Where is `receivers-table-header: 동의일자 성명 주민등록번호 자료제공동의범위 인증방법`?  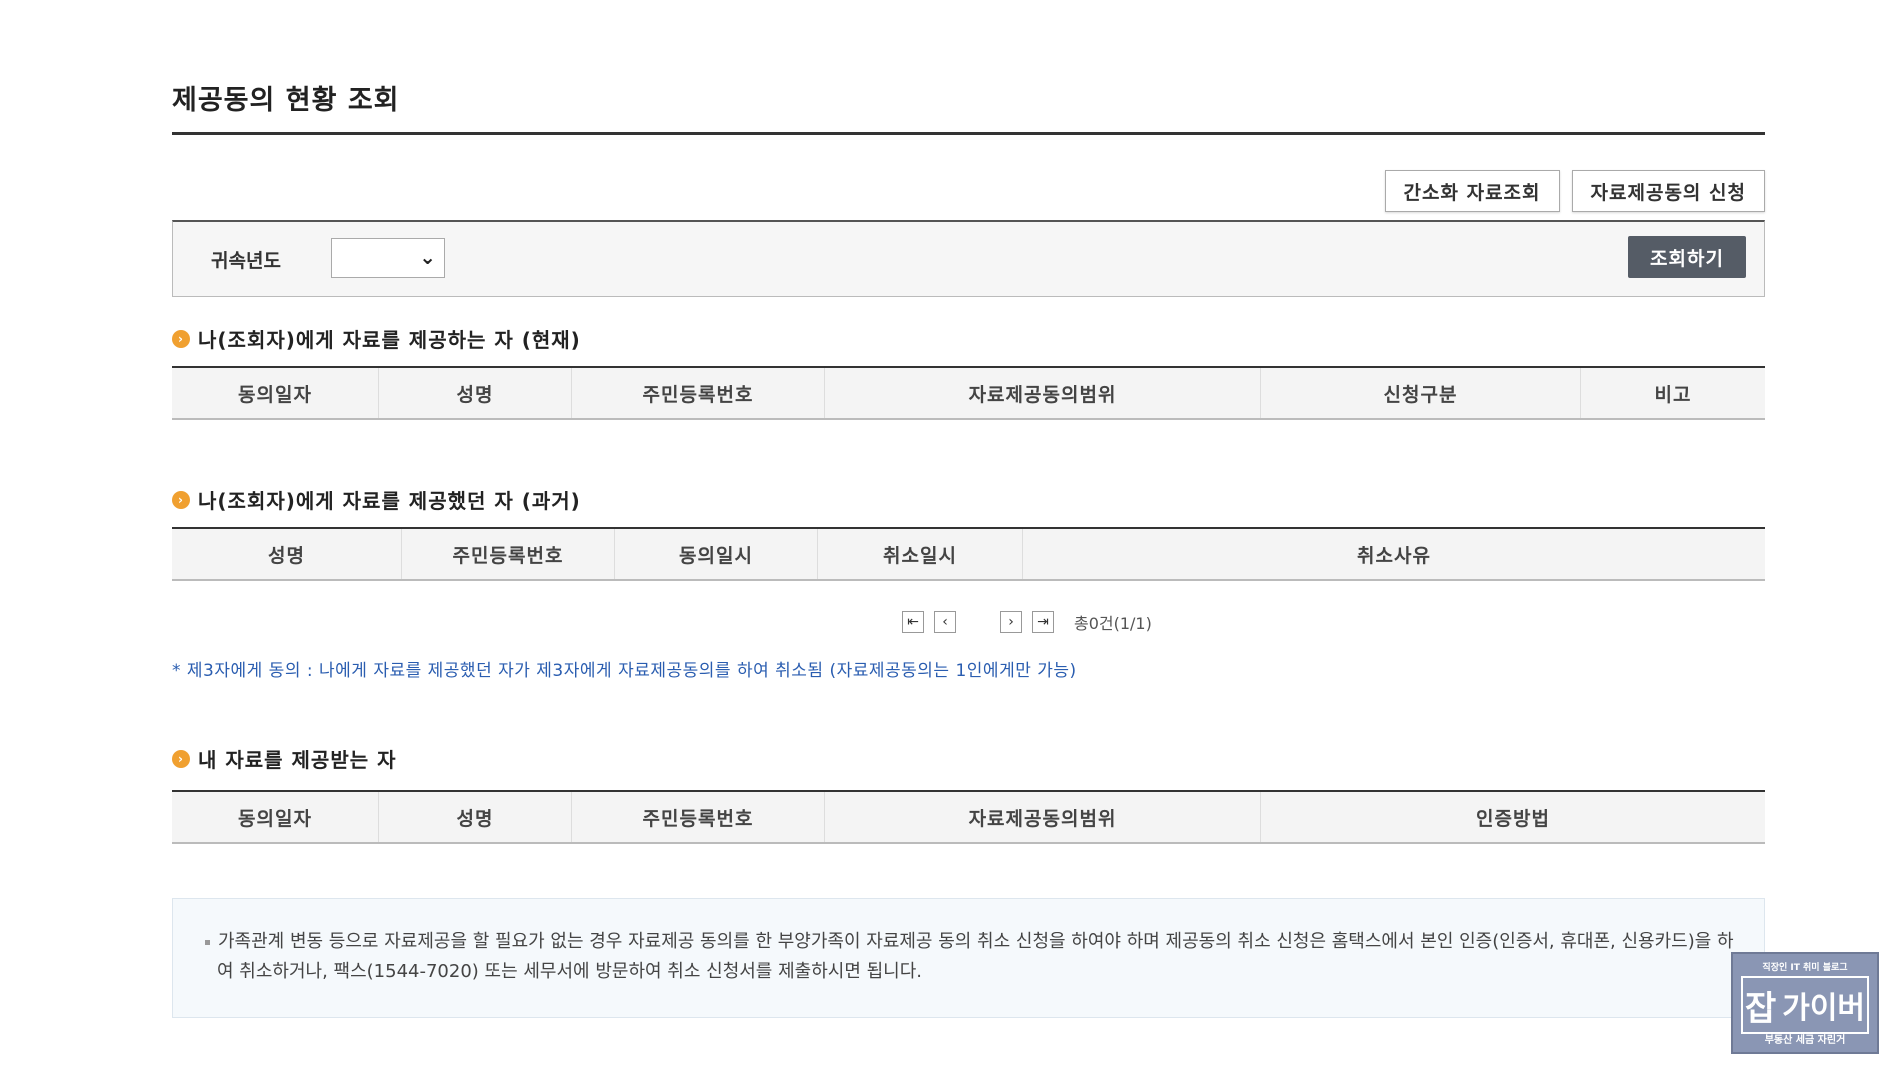 receivers-table-header: 동의일자 성명 주민등록번호 자료제공동의범위 인증방법 is located at coordinates (968, 817).